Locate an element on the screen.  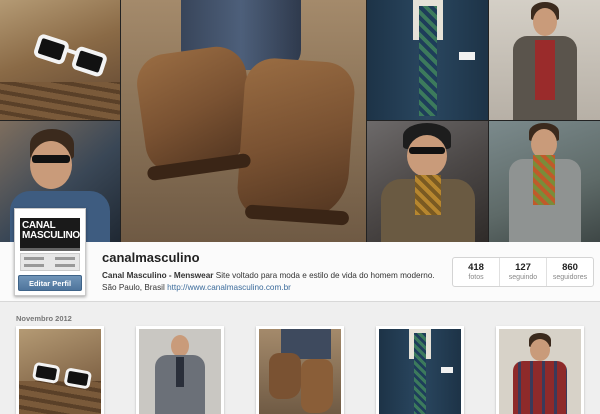
cover-photo-man-scarf is located at coordinates (427, 181).